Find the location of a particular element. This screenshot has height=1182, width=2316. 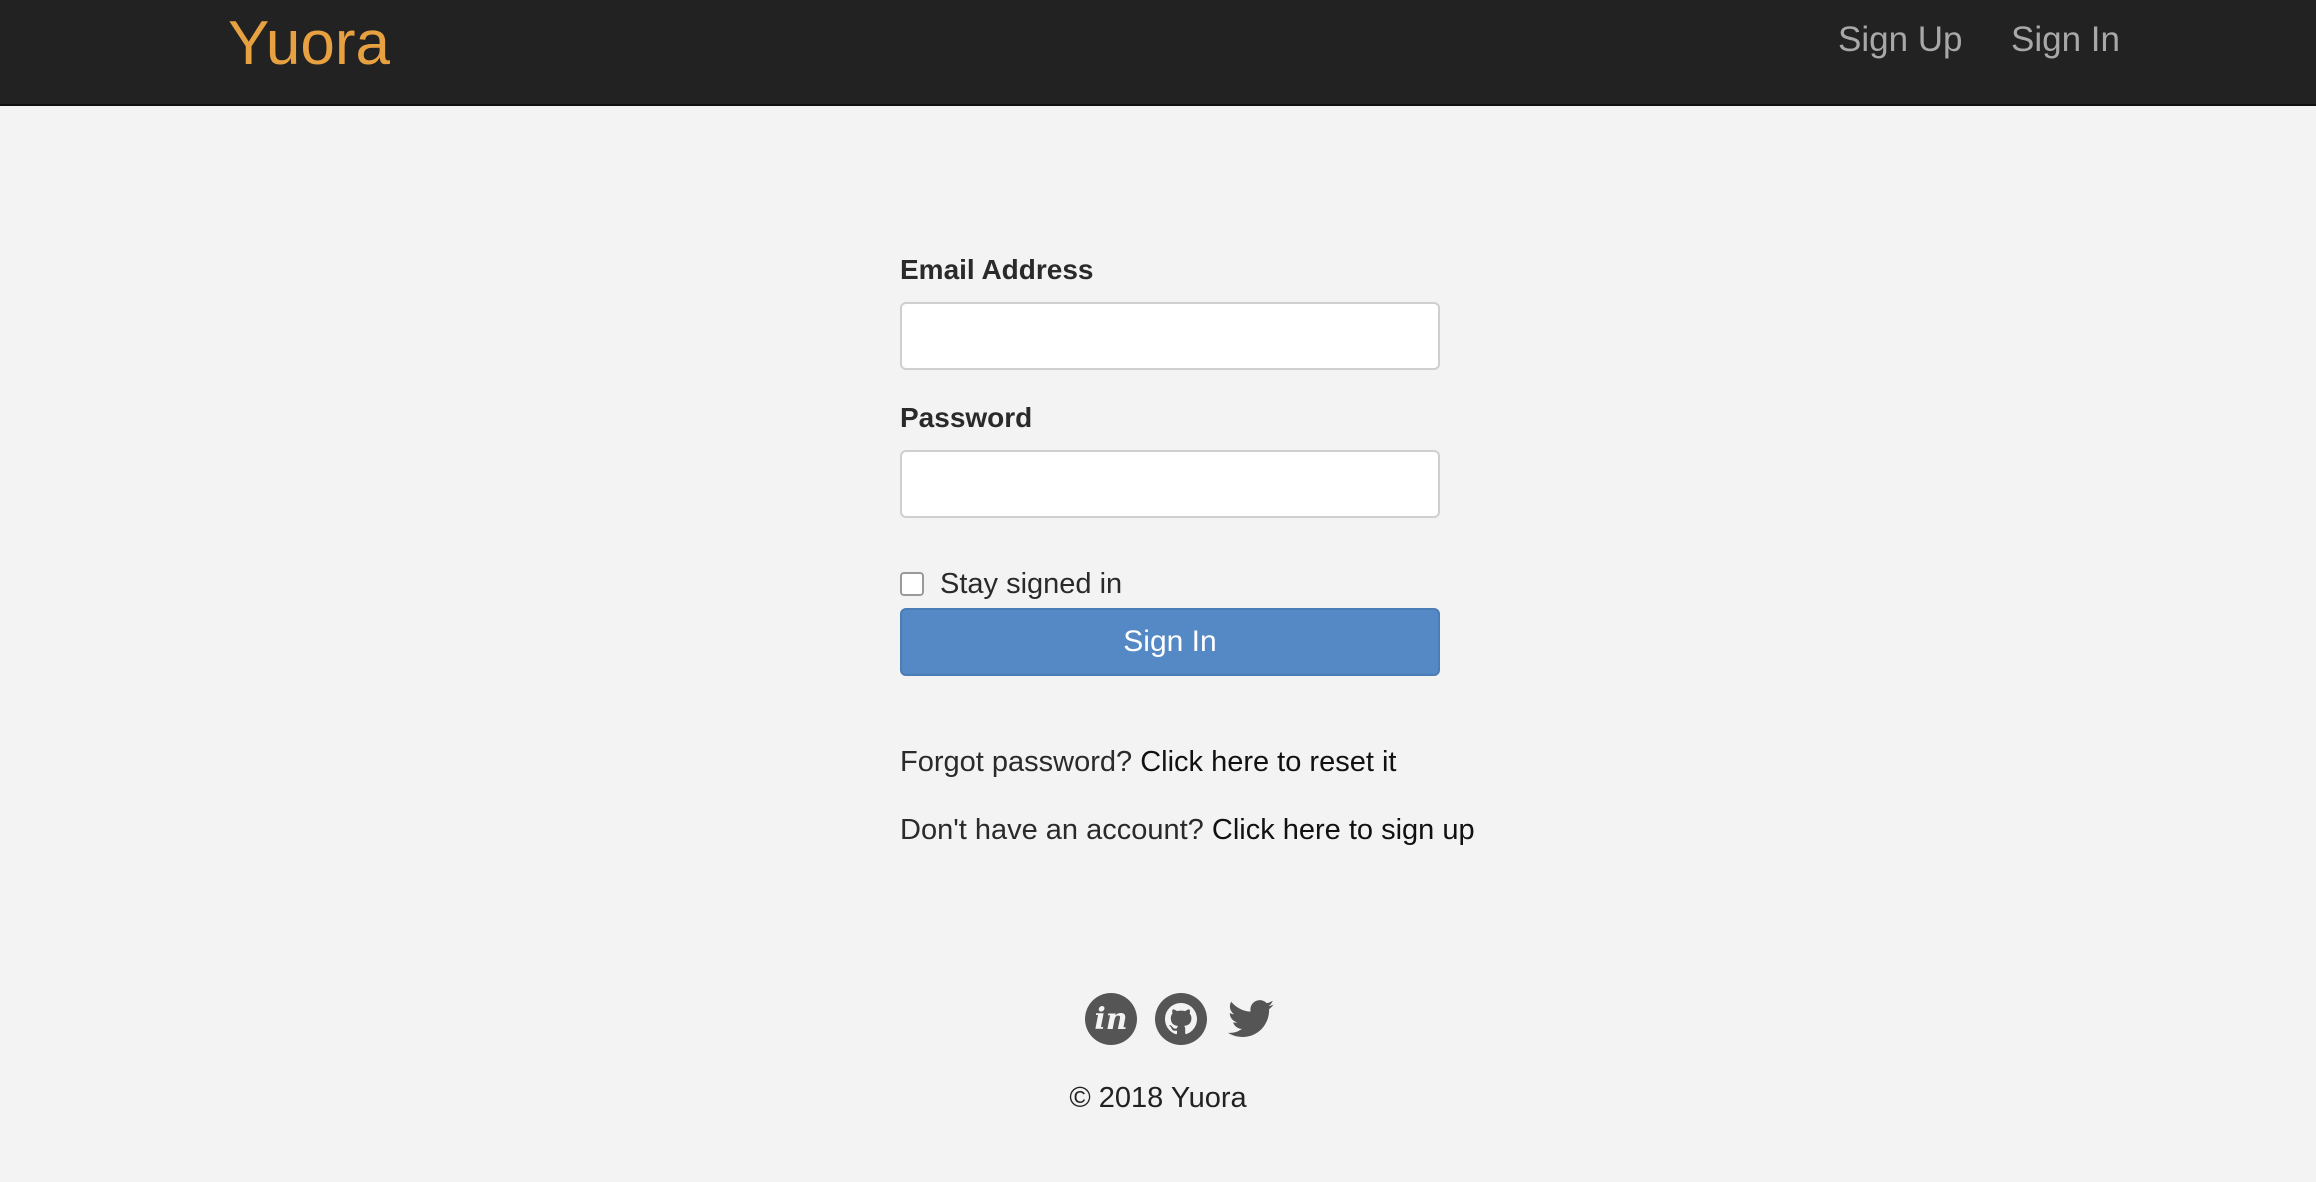

stay-signed-in-checkbox is located at coordinates (912, 584).